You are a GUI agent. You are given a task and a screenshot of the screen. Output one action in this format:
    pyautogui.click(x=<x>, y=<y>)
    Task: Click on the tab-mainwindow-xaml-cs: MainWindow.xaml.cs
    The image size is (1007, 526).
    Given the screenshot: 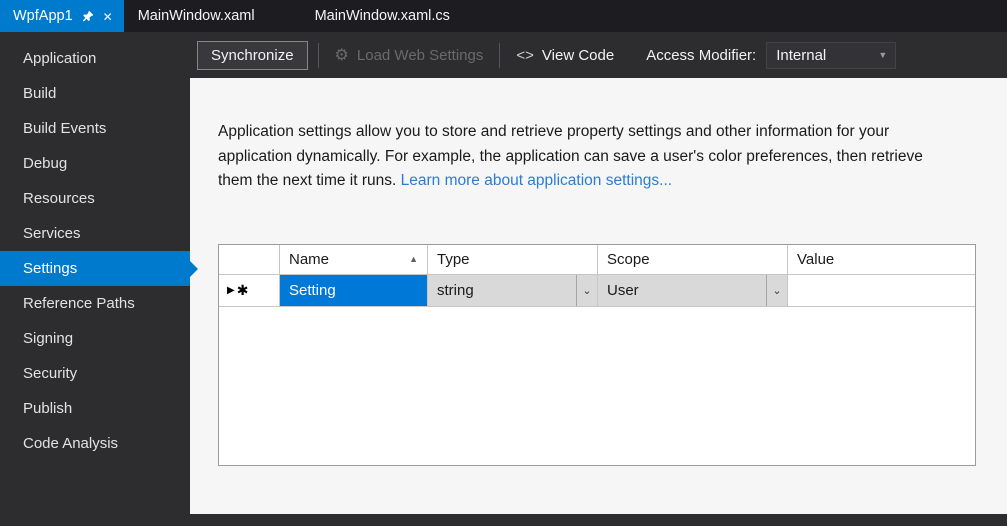 What is the action you would take?
    pyautogui.click(x=398, y=16)
    